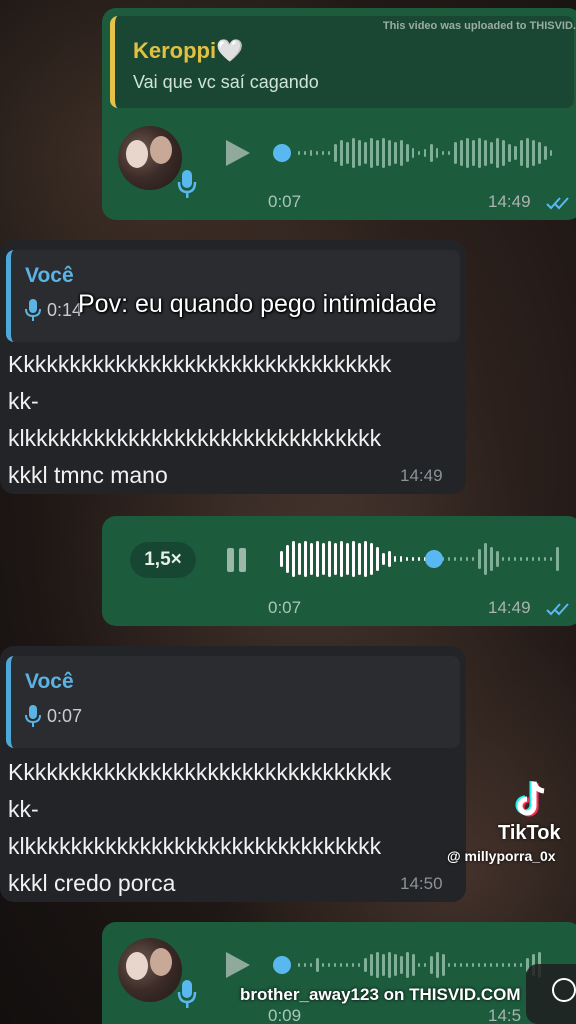  What do you see at coordinates (421, 883) in the screenshot?
I see `message-time: 14:50` at bounding box center [421, 883].